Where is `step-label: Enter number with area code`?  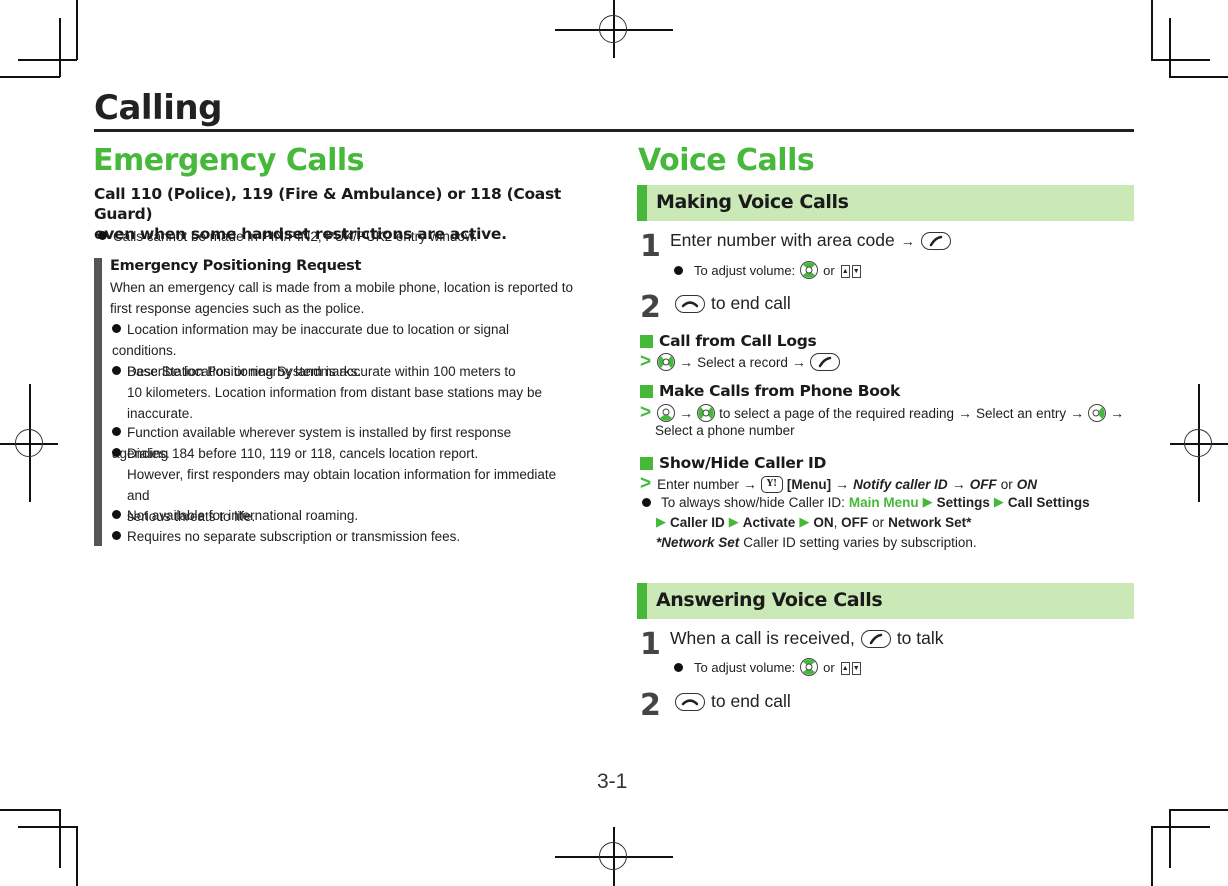
step-label: Enter number with area code is located at coordinates (782, 240).